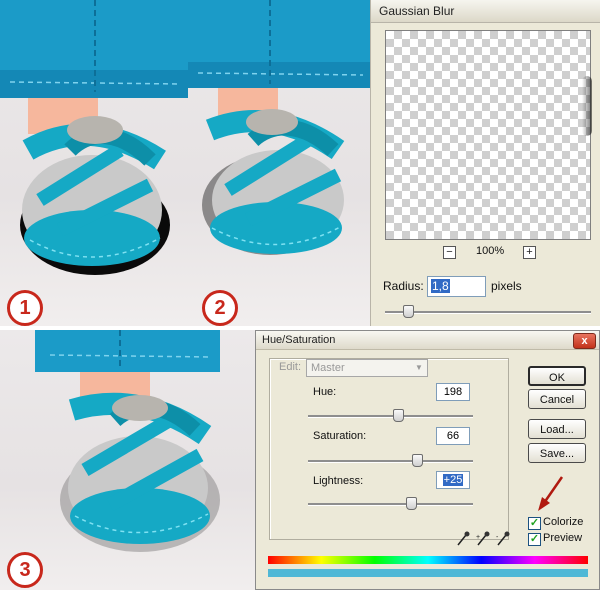 The image size is (600, 590). What do you see at coordinates (417, 11) in the screenshot?
I see `gaussian-blur-title: Gaussian Blur` at bounding box center [417, 11].